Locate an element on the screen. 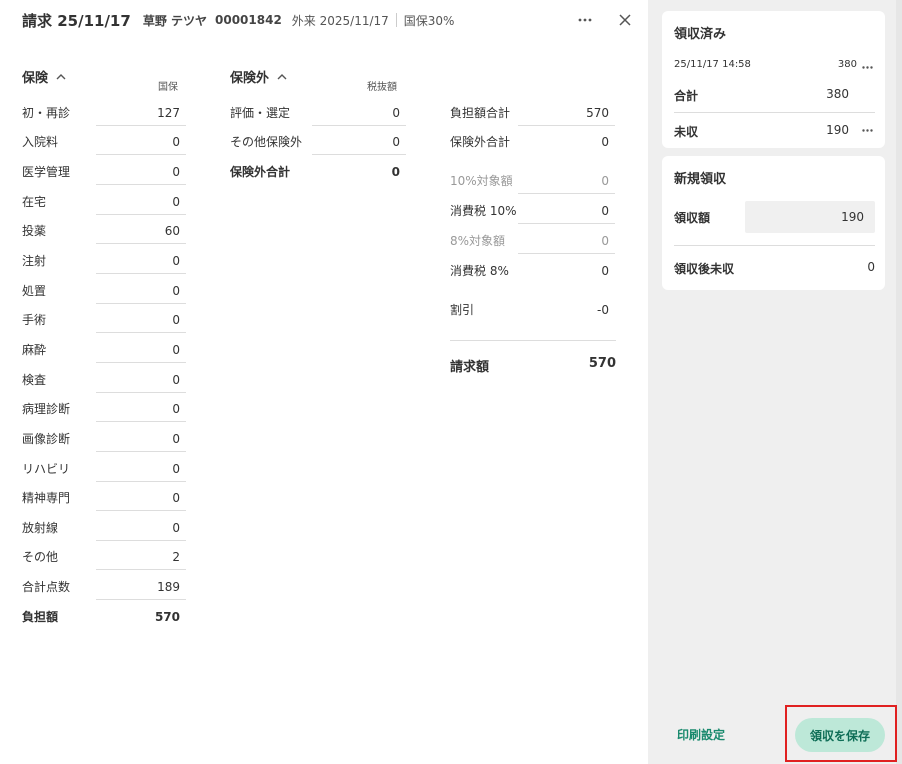 This screenshot has height=764, width=902. row-label: 評価・選定 is located at coordinates (260, 113).